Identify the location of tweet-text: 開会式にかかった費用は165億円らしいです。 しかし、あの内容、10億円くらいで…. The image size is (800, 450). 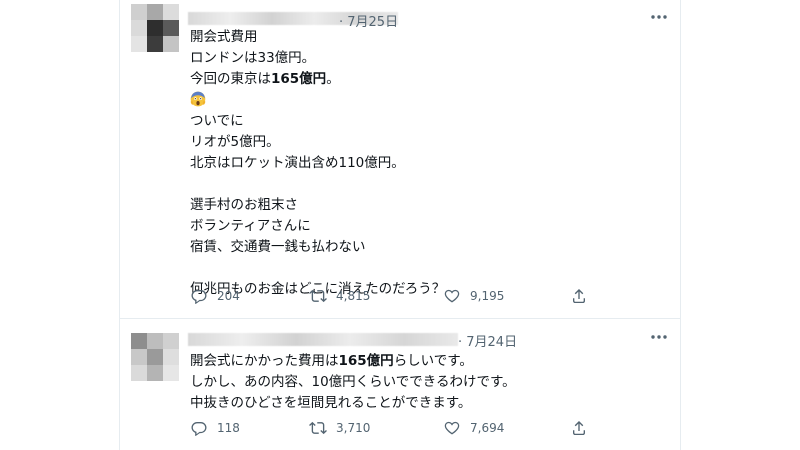
(353, 382).